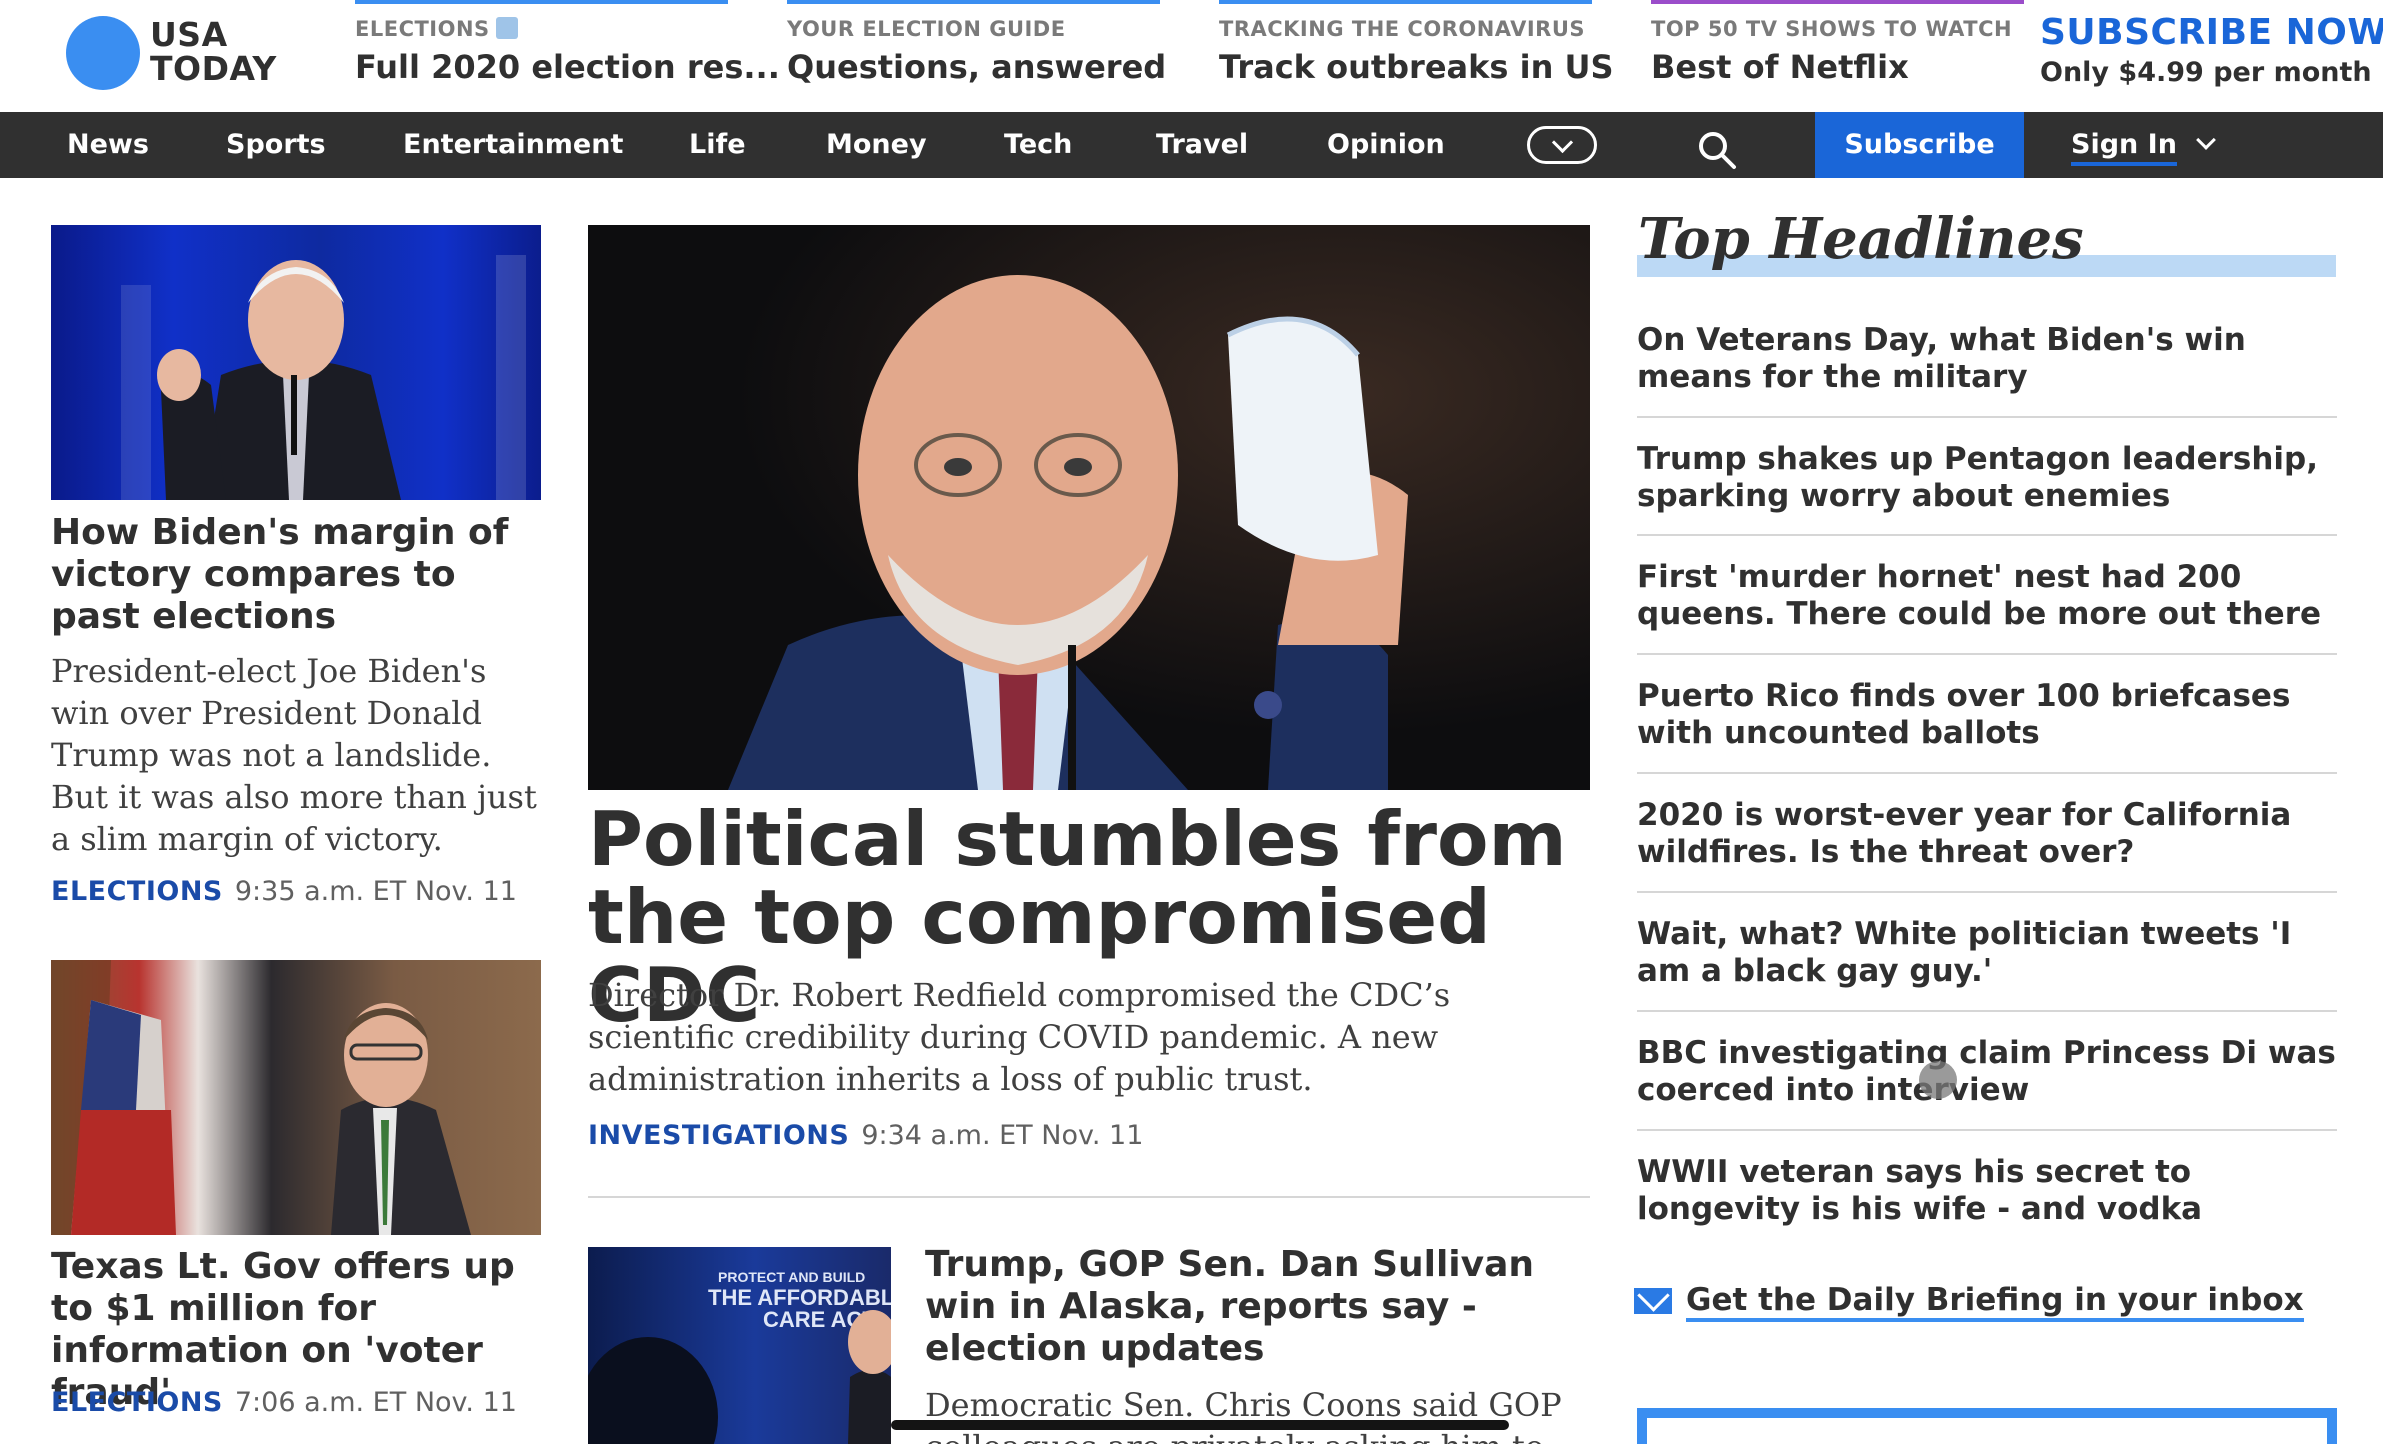 This screenshot has height=1444, width=2383. What do you see at coordinates (213, 68) in the screenshot?
I see `logo-line-2: TODAY` at bounding box center [213, 68].